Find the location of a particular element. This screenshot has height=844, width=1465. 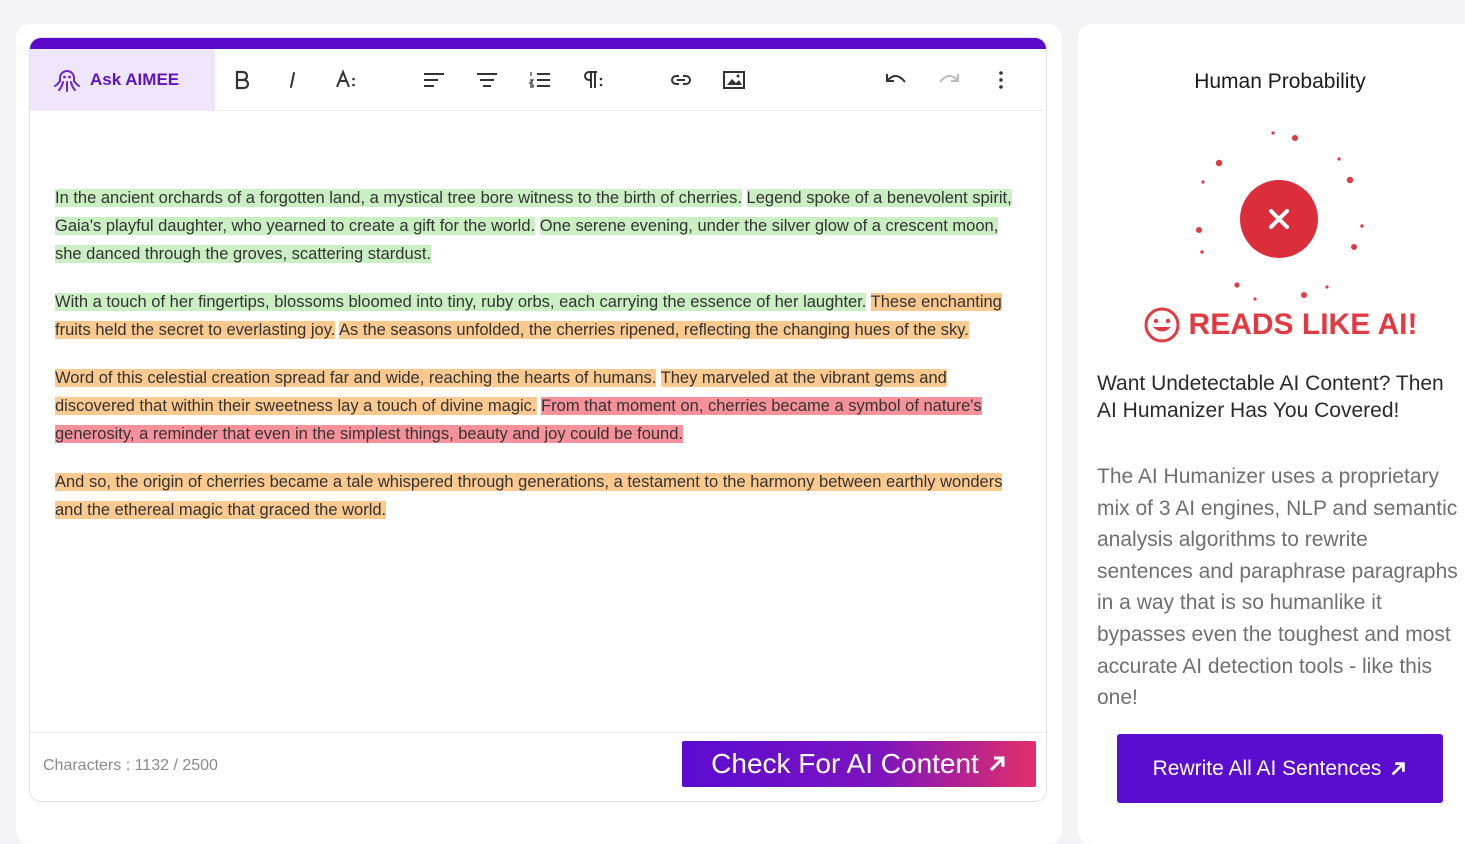

undo-button is located at coordinates (896, 80).